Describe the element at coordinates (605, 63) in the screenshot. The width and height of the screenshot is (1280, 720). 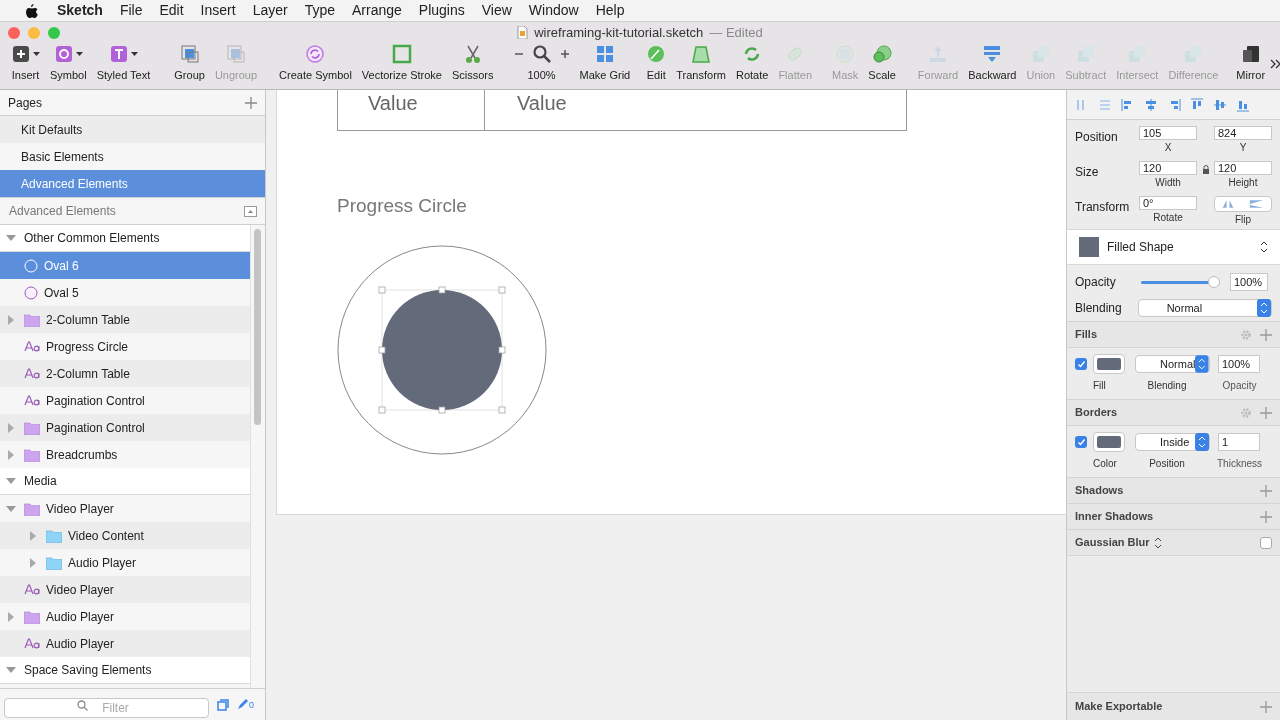
I see `toolbar-button: Make Grid` at that location.